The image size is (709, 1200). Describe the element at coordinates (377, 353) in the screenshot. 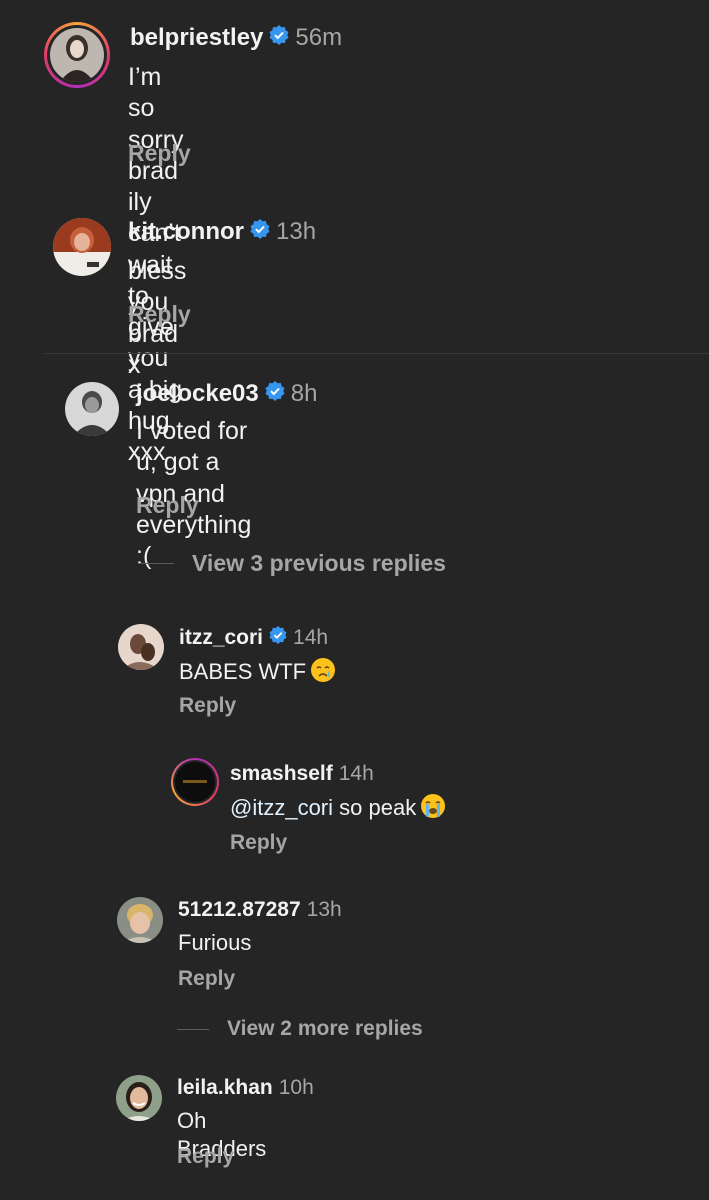

I see `divider` at that location.